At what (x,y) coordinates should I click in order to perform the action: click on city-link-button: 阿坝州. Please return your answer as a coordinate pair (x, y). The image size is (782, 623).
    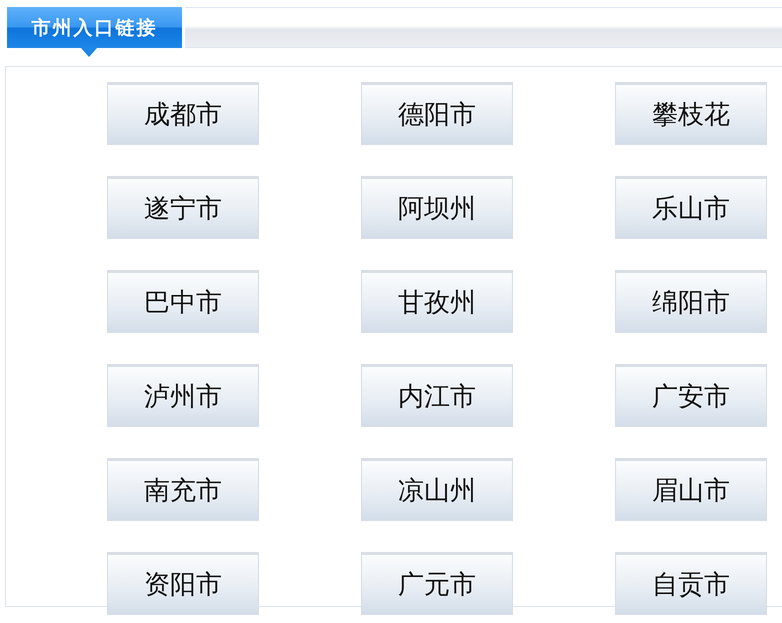
    Looking at the image, I should click on (437, 207).